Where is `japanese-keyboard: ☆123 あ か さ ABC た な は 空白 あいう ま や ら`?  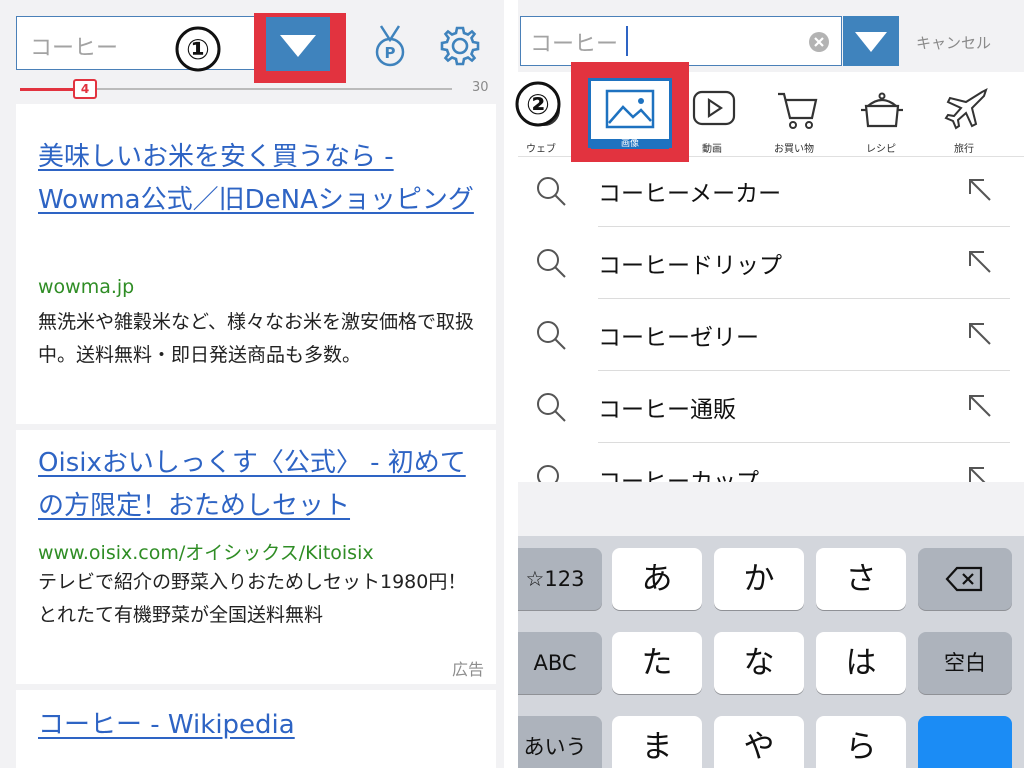
japanese-keyboard: ☆123 あ か さ ABC た な は 空白 あいう ま や ら is located at coordinates (771, 652).